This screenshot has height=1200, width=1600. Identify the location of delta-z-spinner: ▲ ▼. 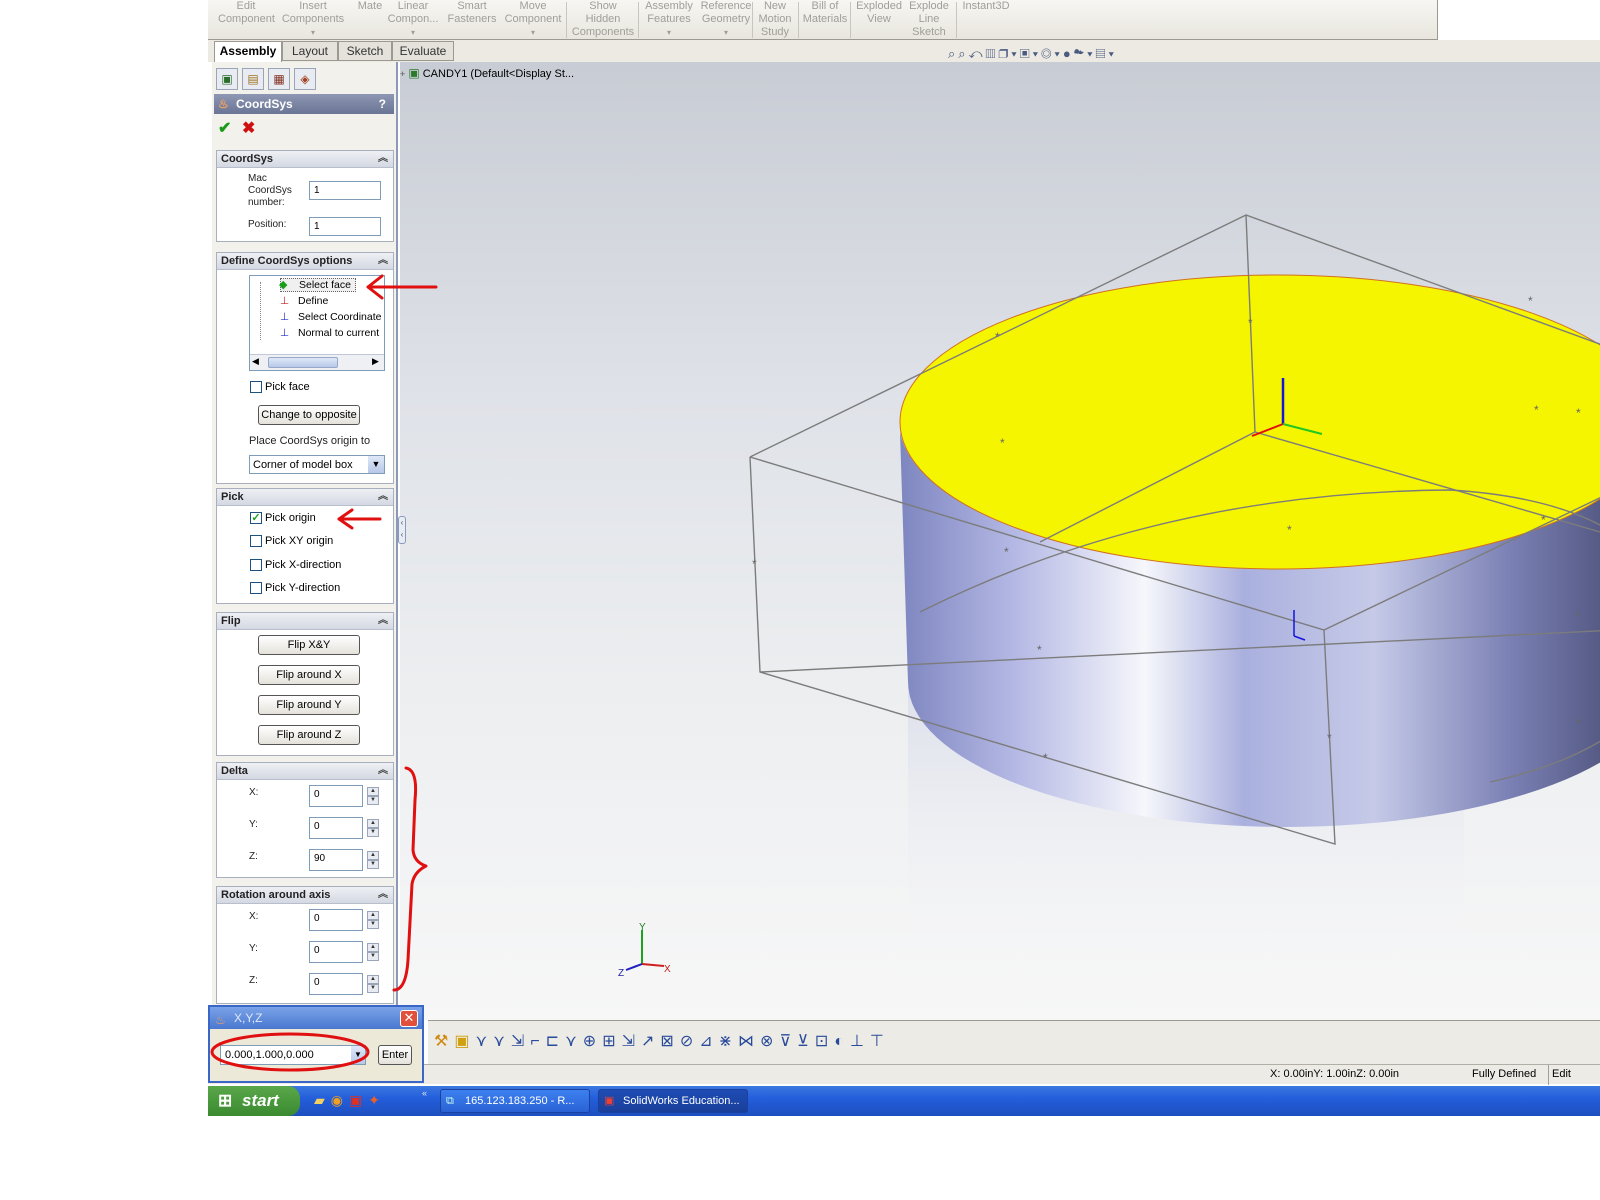
(373, 860).